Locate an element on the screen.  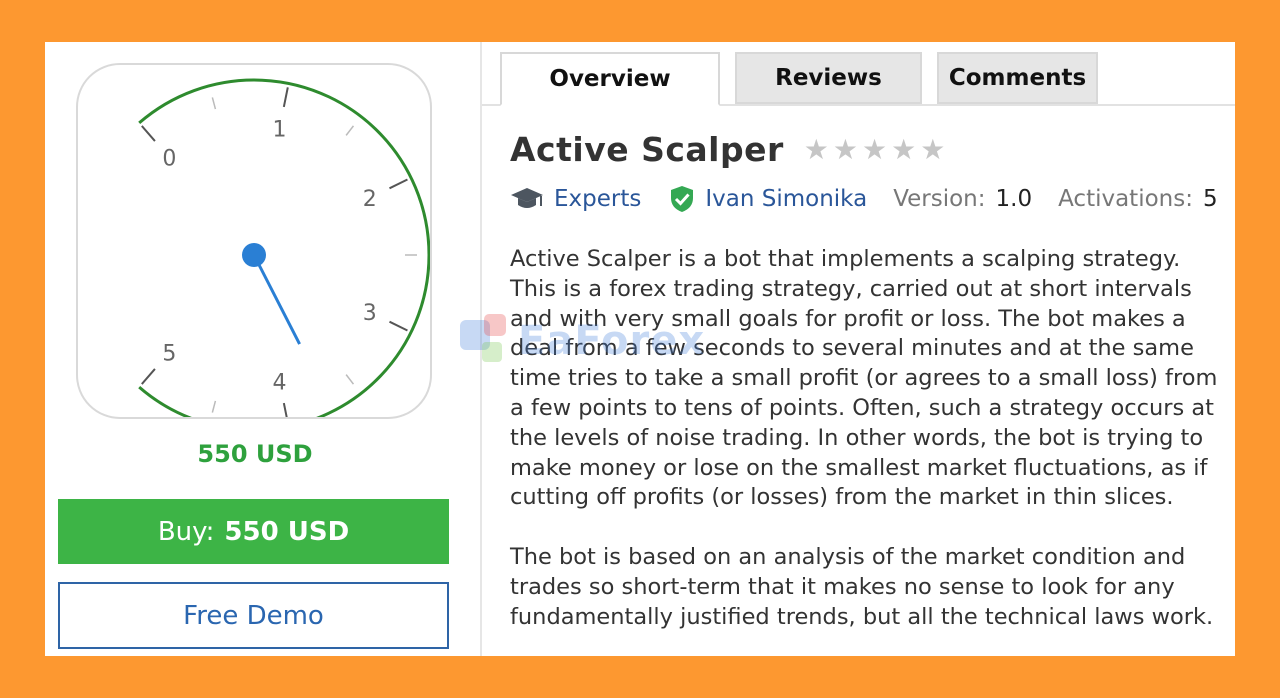
buy-button-amount: 550 USD is located at coordinates (287, 531).